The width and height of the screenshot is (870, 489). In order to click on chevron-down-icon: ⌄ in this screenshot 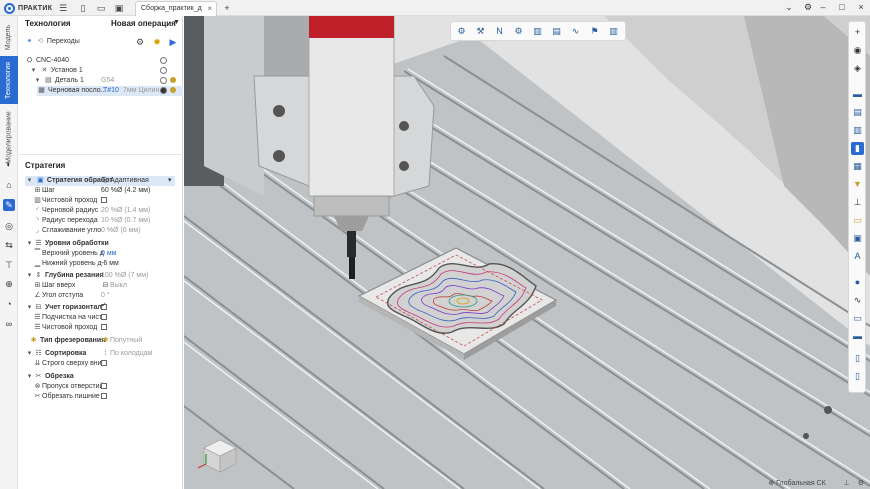, I will do `click(789, 7)`.